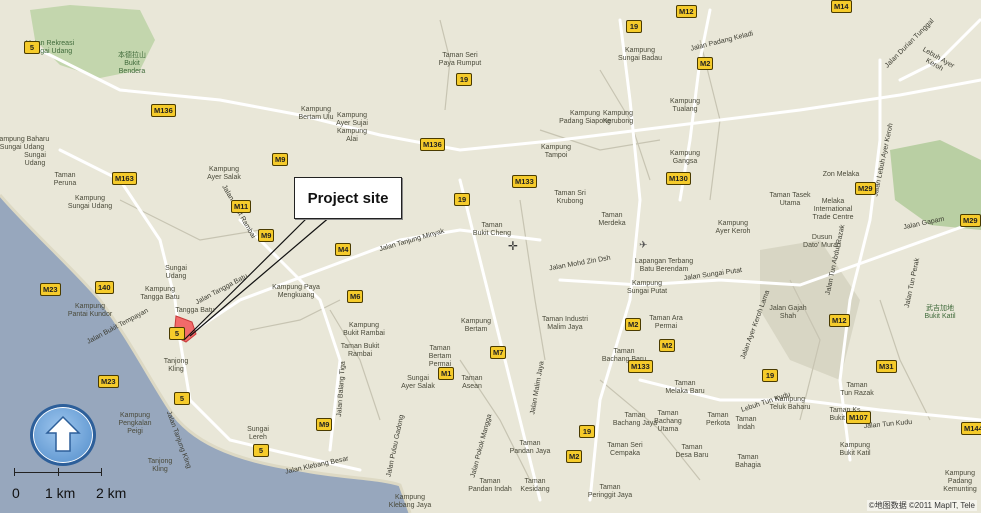 The height and width of the screenshot is (513, 981). Describe the element at coordinates (535, 485) in the screenshot. I see `place-label: Taman Kesidang` at that location.